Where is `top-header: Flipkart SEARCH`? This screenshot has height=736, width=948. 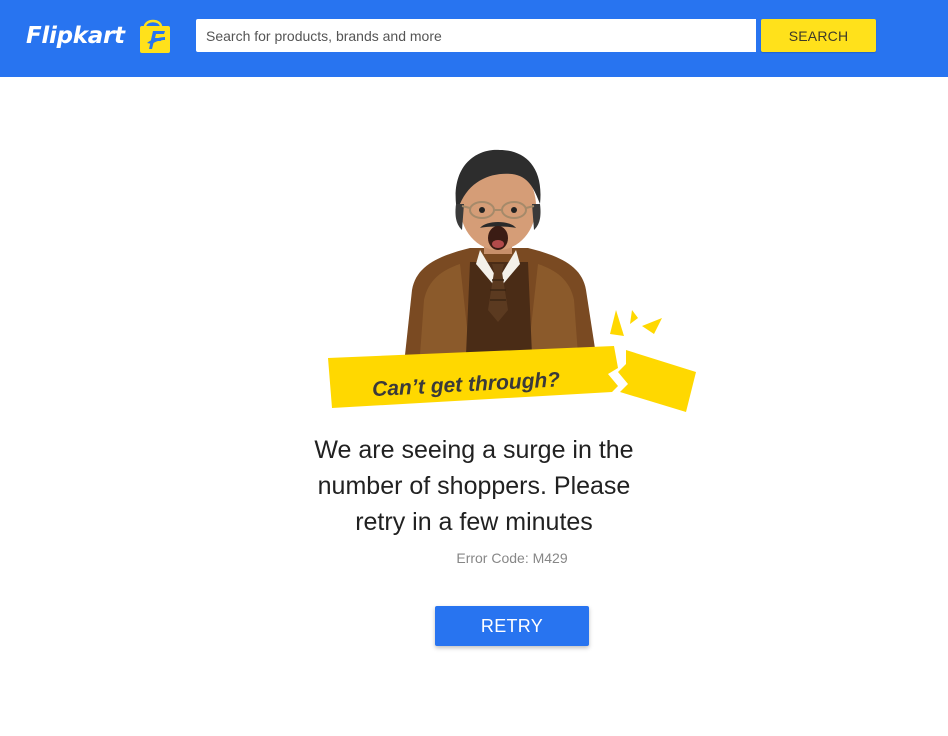 top-header: Flipkart SEARCH is located at coordinates (474, 38).